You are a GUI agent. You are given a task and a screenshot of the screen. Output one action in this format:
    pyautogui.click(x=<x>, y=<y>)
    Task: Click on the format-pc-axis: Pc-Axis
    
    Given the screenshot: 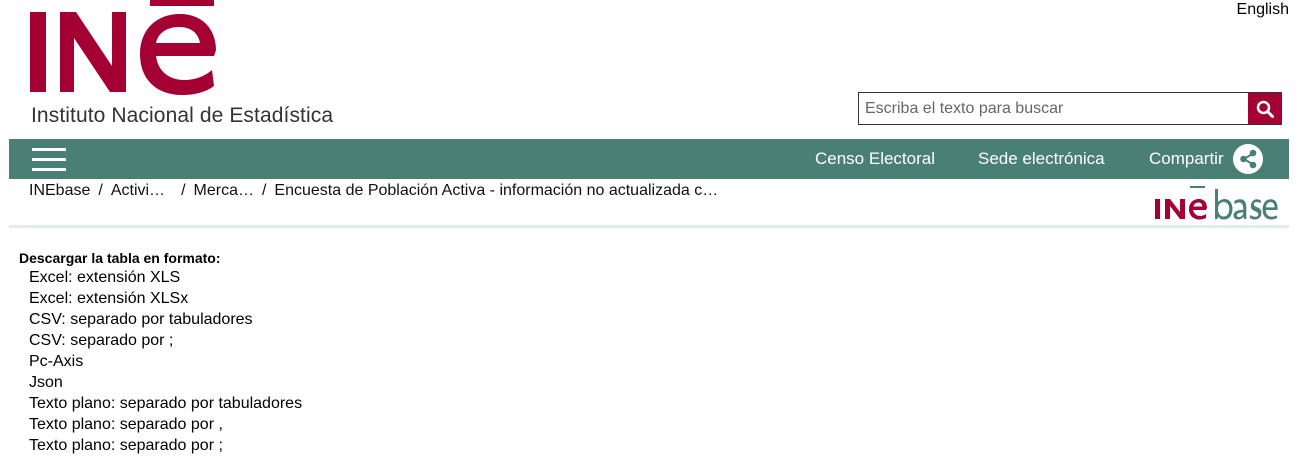 What is the action you would take?
    pyautogui.click(x=165, y=361)
    